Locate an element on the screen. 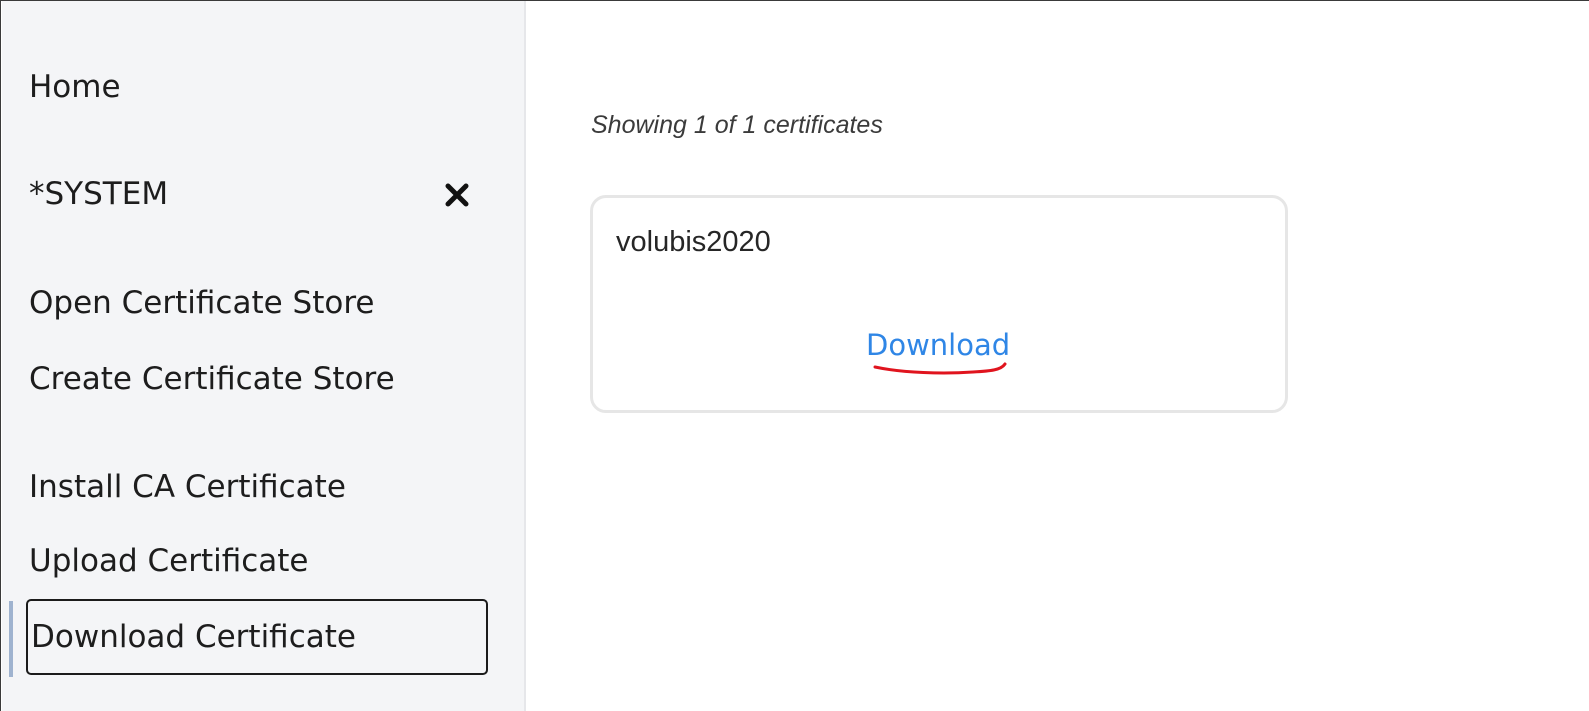 This screenshot has width=1589, height=711. sidebar-item-install-ca-certificate: Install CA Certificate is located at coordinates (187, 487).